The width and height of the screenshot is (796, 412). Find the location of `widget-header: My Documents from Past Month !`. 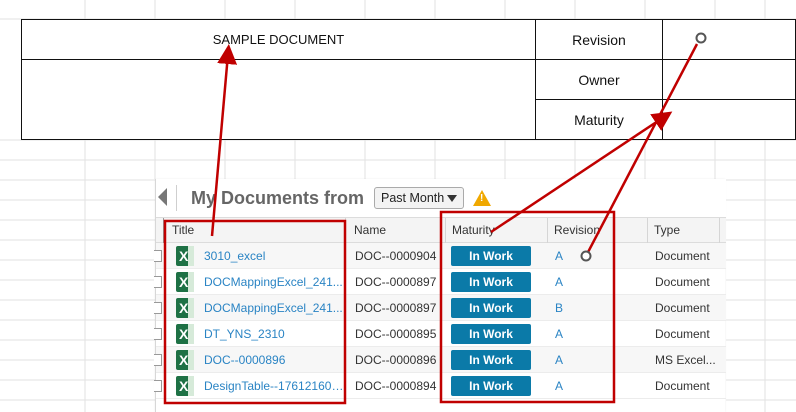

widget-header: My Documents from Past Month ! is located at coordinates (441, 198).